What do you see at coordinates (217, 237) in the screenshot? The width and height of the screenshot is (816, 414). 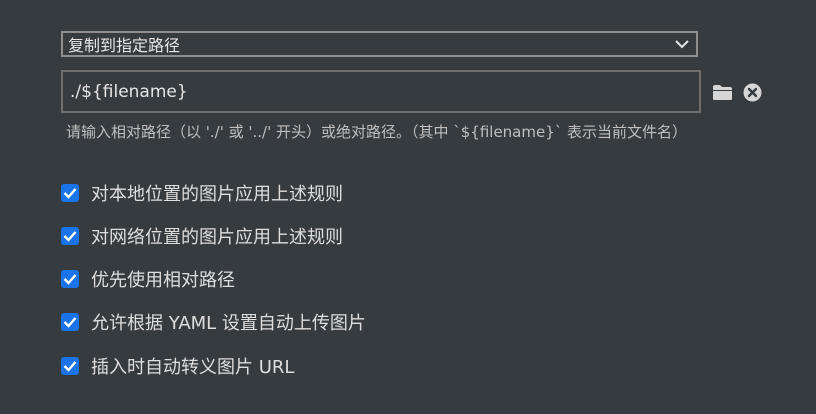 I see `option-label: 对网络位置的图片应用上述规则` at bounding box center [217, 237].